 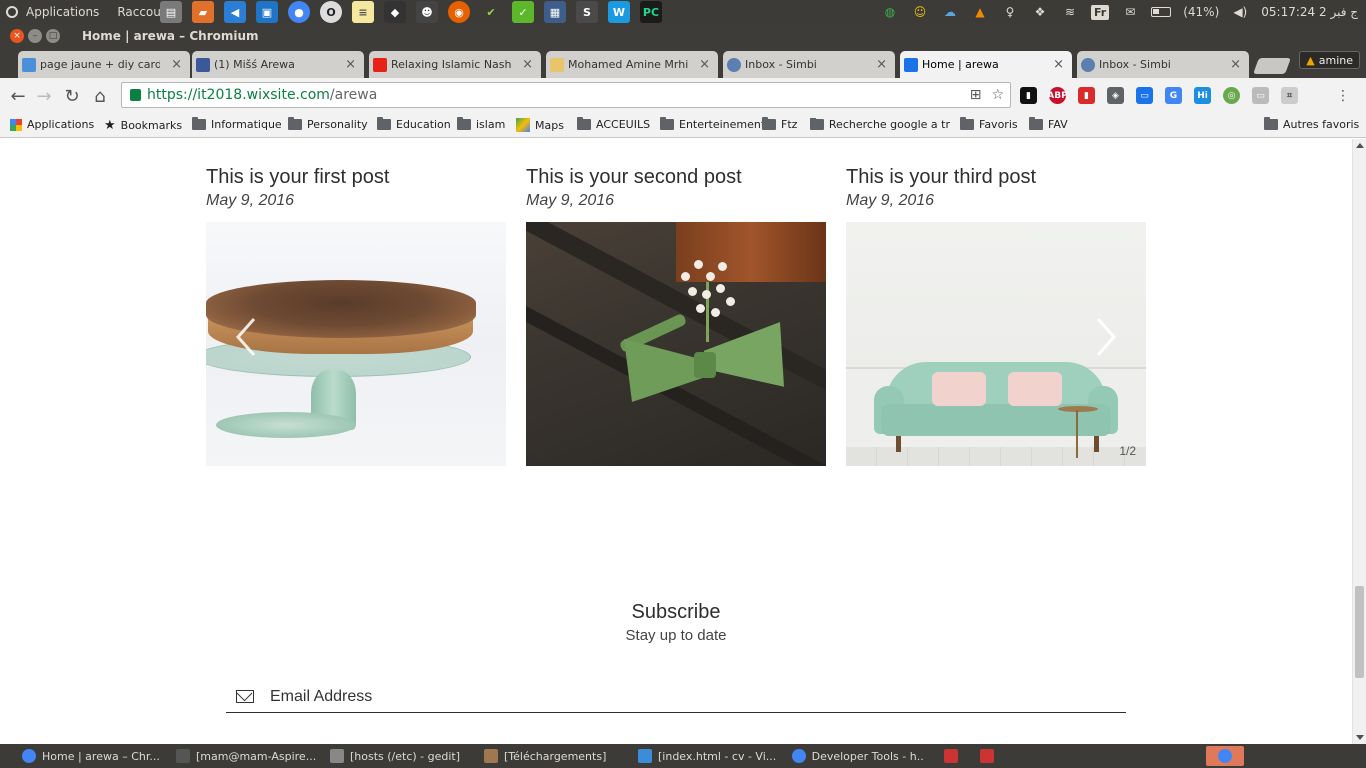 What do you see at coordinates (35, 36) in the screenshot?
I see `minimize-window-icon: –` at bounding box center [35, 36].